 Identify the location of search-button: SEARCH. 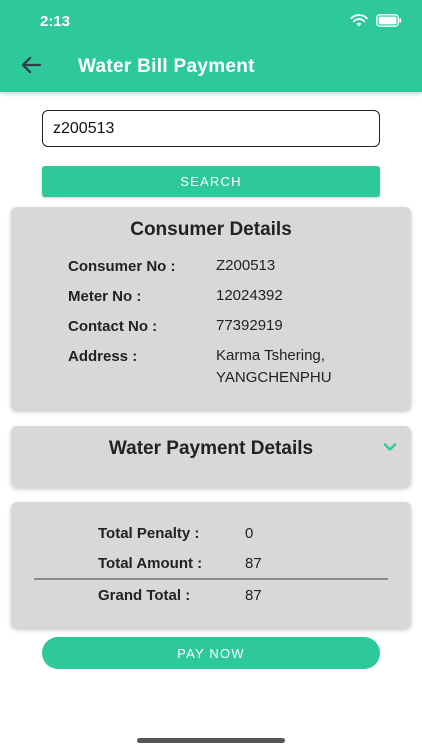
(211, 181).